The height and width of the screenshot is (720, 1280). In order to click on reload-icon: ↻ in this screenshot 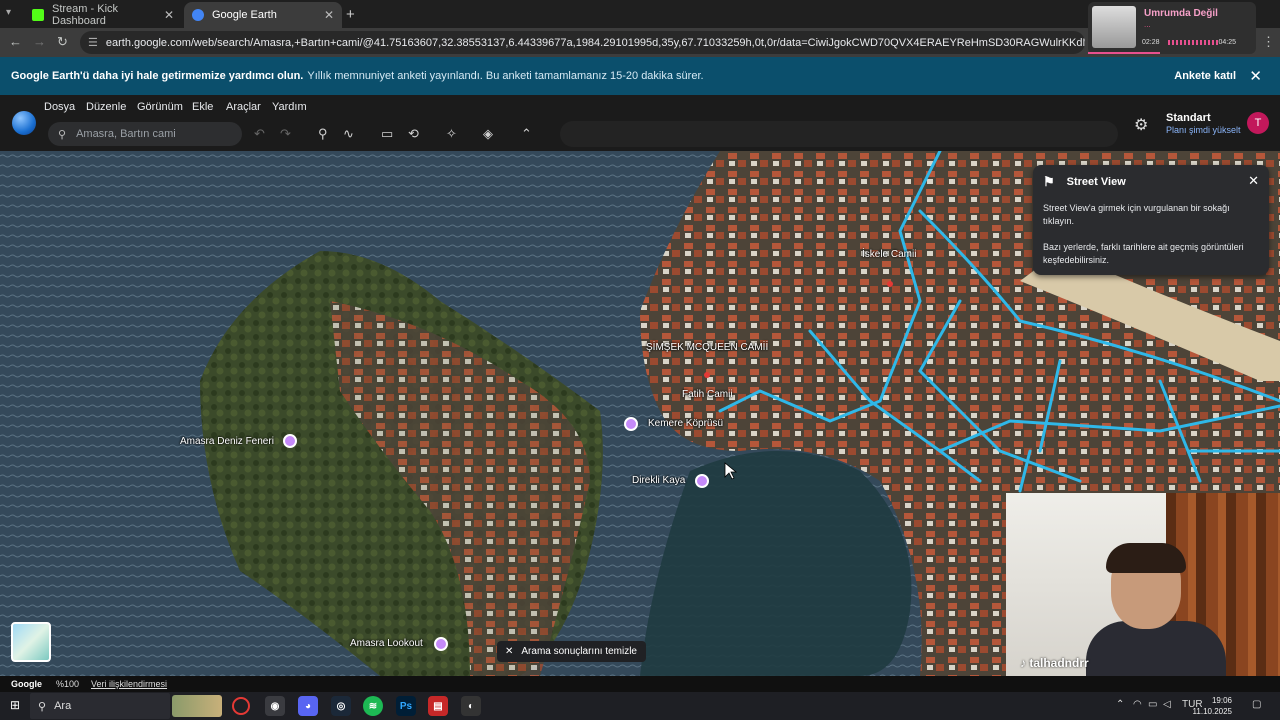, I will do `click(62, 42)`.